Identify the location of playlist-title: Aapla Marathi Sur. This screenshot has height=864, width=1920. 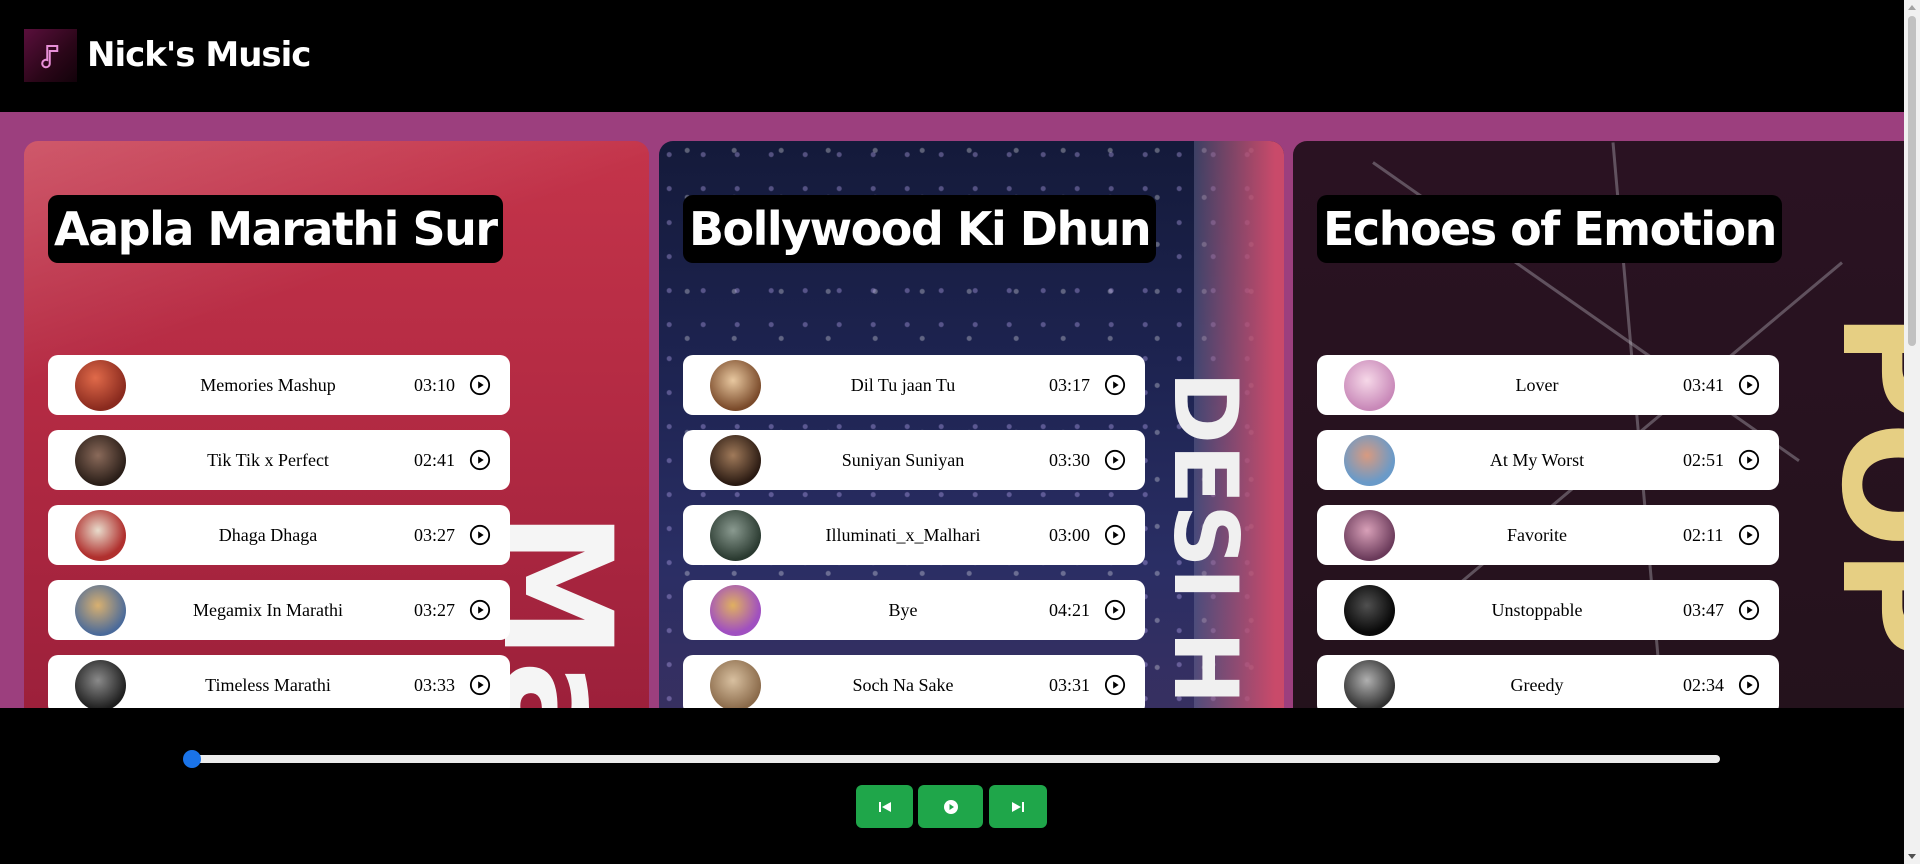
(275, 229).